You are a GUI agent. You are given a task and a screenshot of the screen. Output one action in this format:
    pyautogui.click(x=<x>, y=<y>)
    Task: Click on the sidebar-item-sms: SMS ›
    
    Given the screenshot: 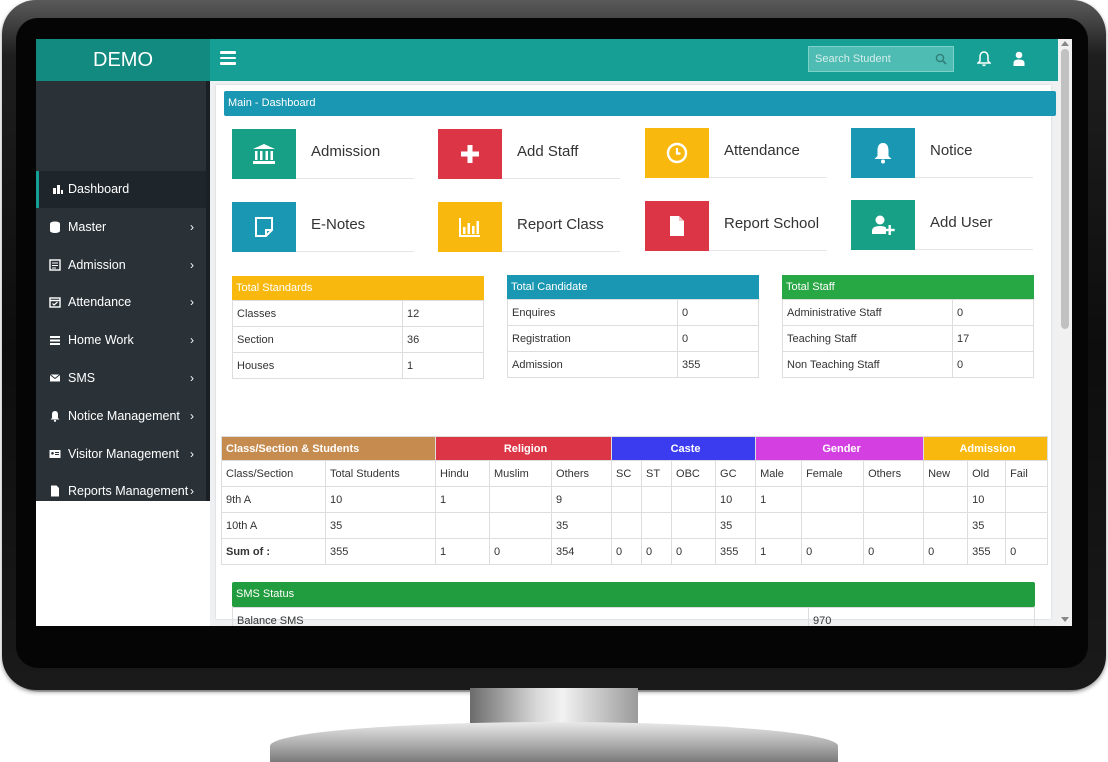 What is the action you would take?
    pyautogui.click(x=121, y=378)
    